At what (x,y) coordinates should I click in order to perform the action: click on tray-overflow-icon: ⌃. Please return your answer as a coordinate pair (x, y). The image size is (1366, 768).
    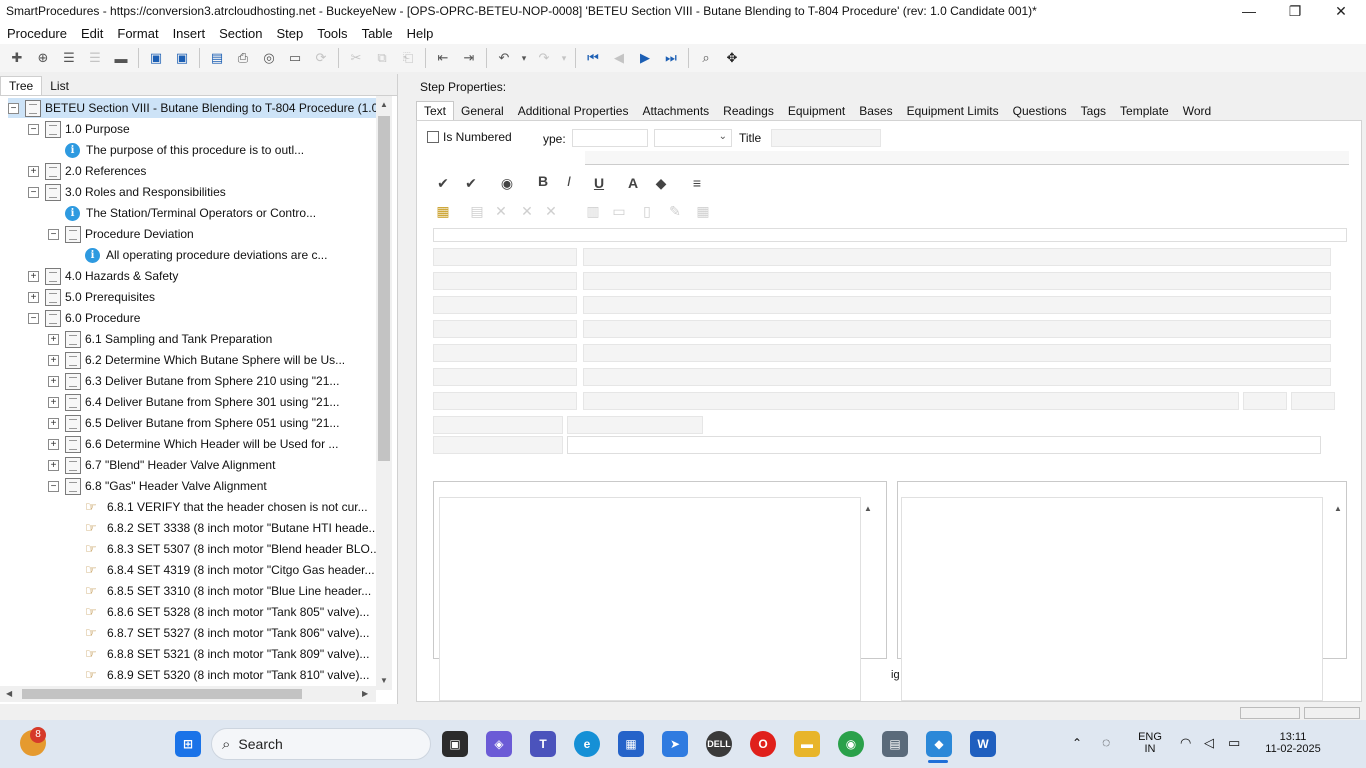
    Looking at the image, I should click on (1077, 743).